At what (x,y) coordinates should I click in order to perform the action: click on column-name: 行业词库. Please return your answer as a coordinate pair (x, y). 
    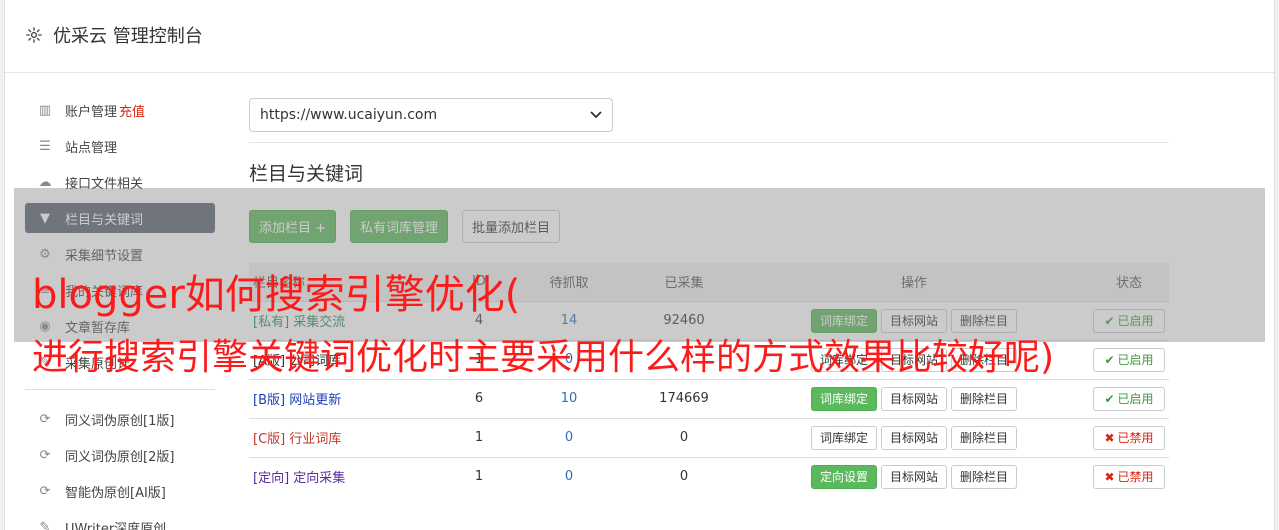
    Looking at the image, I should click on (315, 439).